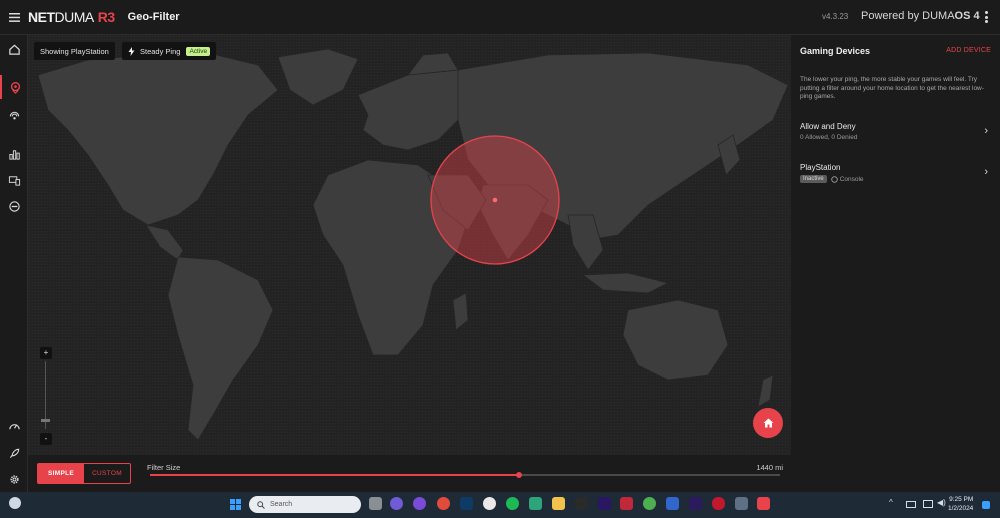 The width and height of the screenshot is (1000, 518). What do you see at coordinates (235, 504) in the screenshot?
I see `windows-start-icon` at bounding box center [235, 504].